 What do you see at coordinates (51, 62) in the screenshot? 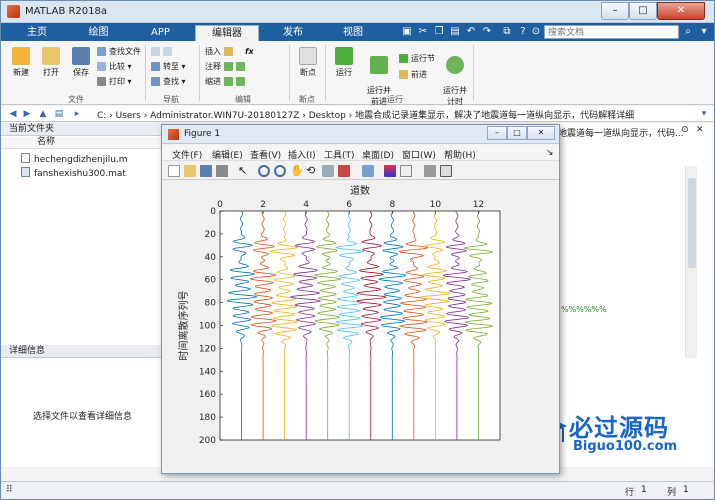
I see `open-button: 打开` at bounding box center [51, 62].